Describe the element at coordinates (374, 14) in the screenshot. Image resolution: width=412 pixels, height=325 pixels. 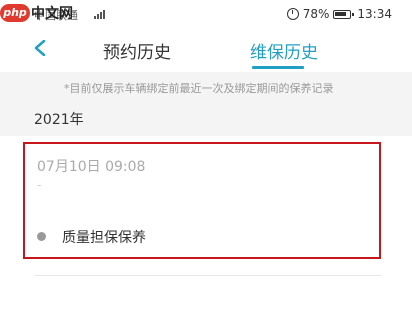
I see `clock: 13:34` at that location.